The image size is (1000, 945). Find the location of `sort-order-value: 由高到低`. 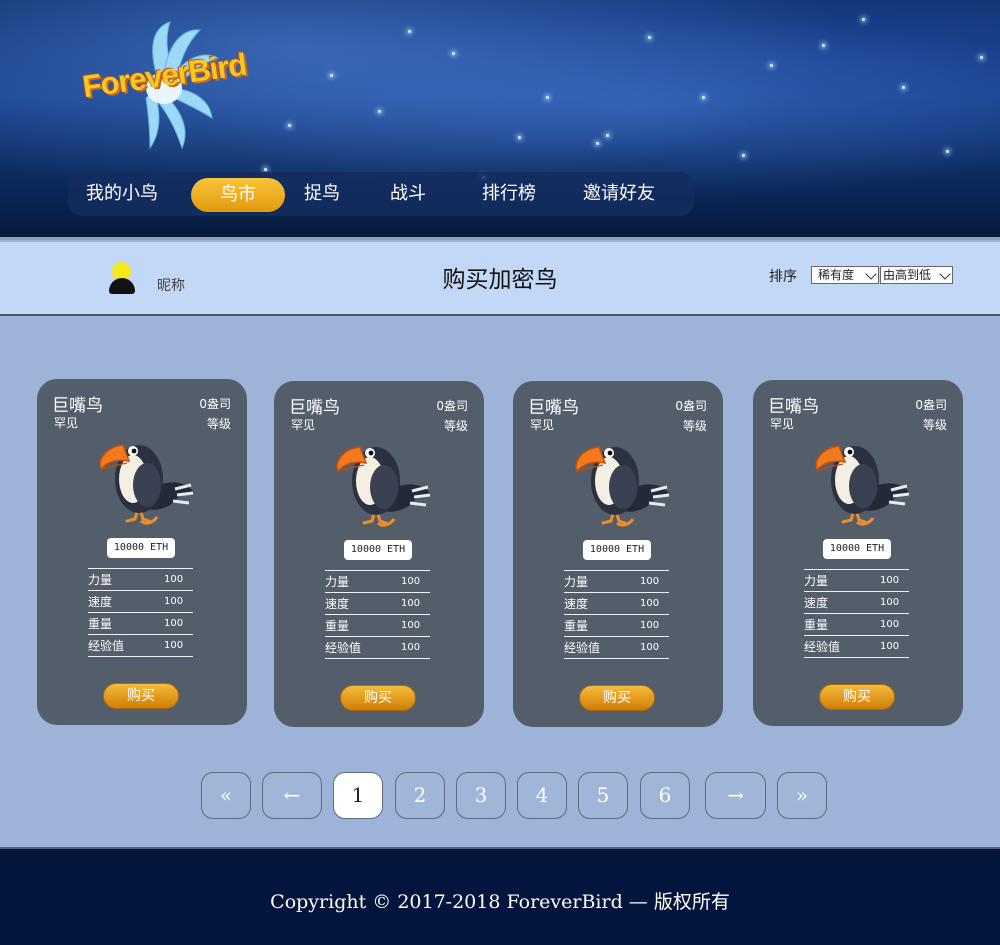

sort-order-value: 由高到低 is located at coordinates (907, 275).